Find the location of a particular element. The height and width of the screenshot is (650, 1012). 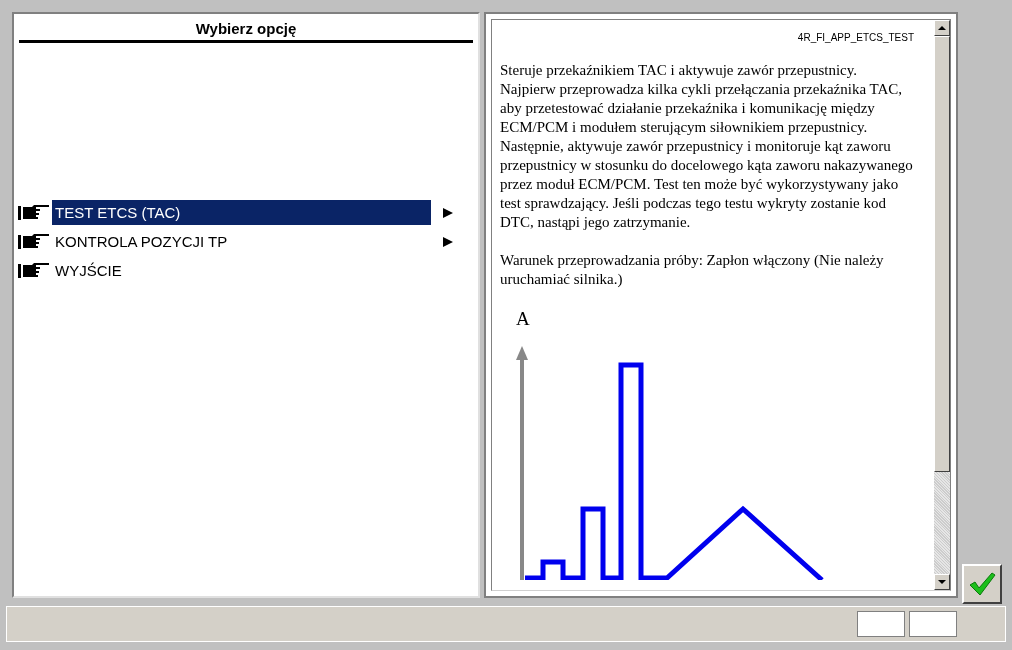

caret-down-icon is located at coordinates (942, 582).